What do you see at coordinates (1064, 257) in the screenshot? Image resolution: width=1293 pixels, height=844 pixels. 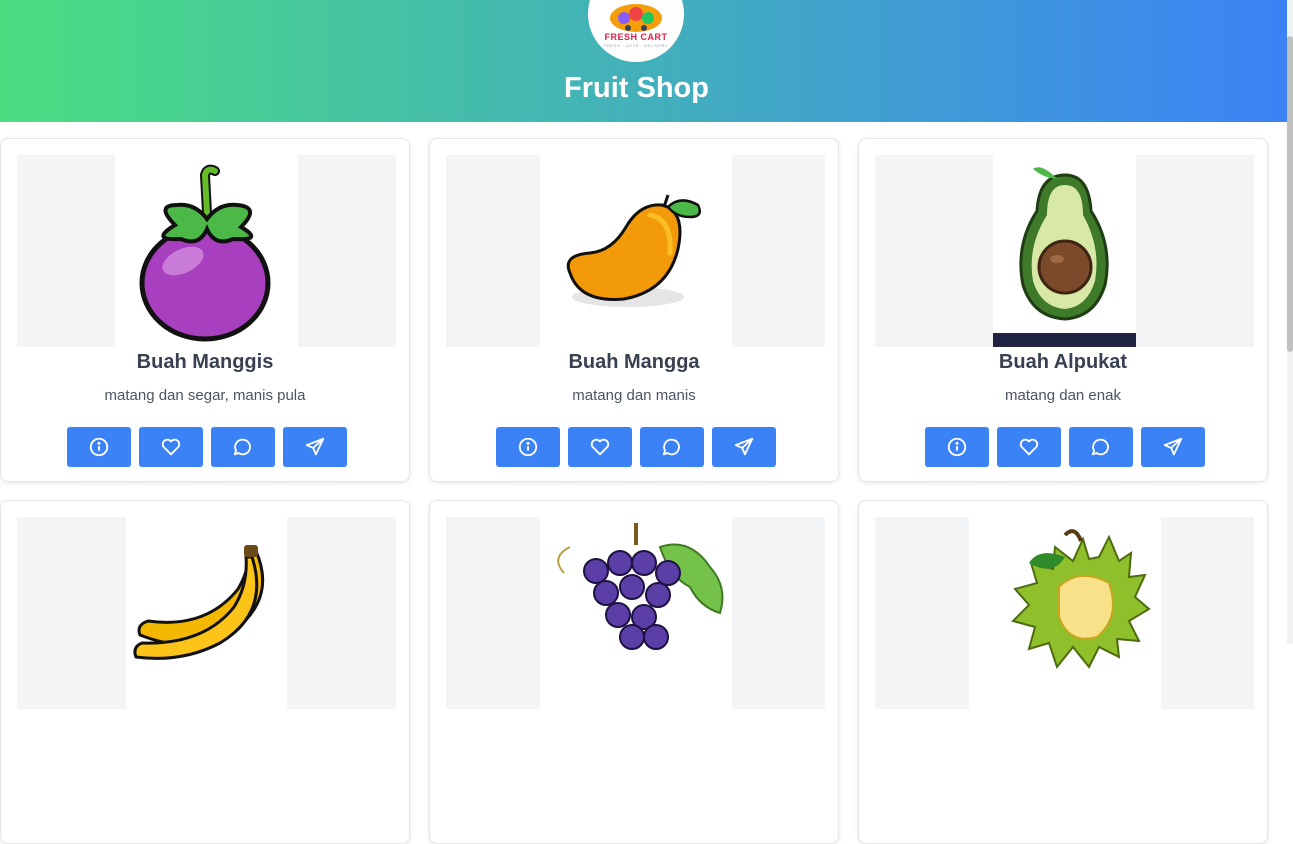 I see `avocado-icon` at bounding box center [1064, 257].